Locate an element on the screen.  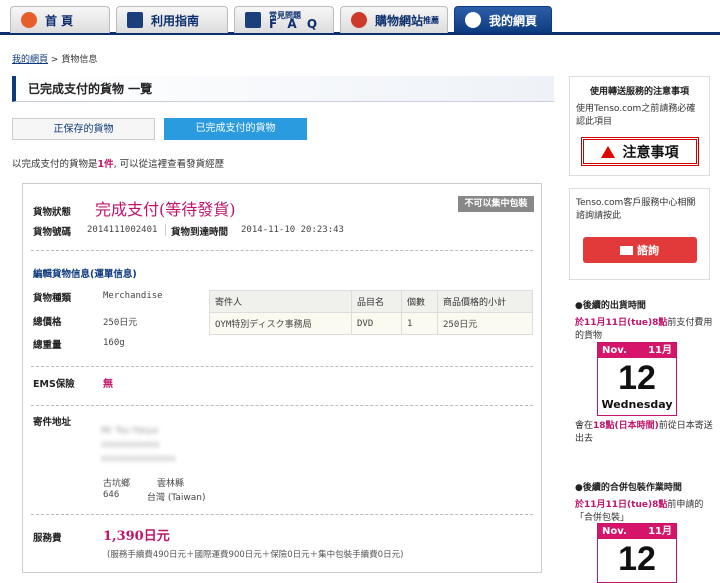
service-fee-value: 1,390日元 is located at coordinates (136, 536).